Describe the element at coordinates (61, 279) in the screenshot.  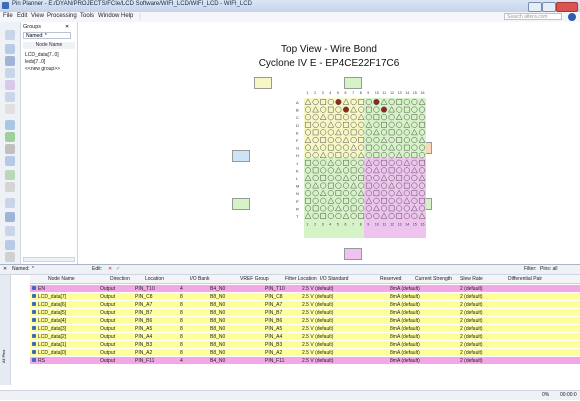
I see `column-header: Node Name` at that location.